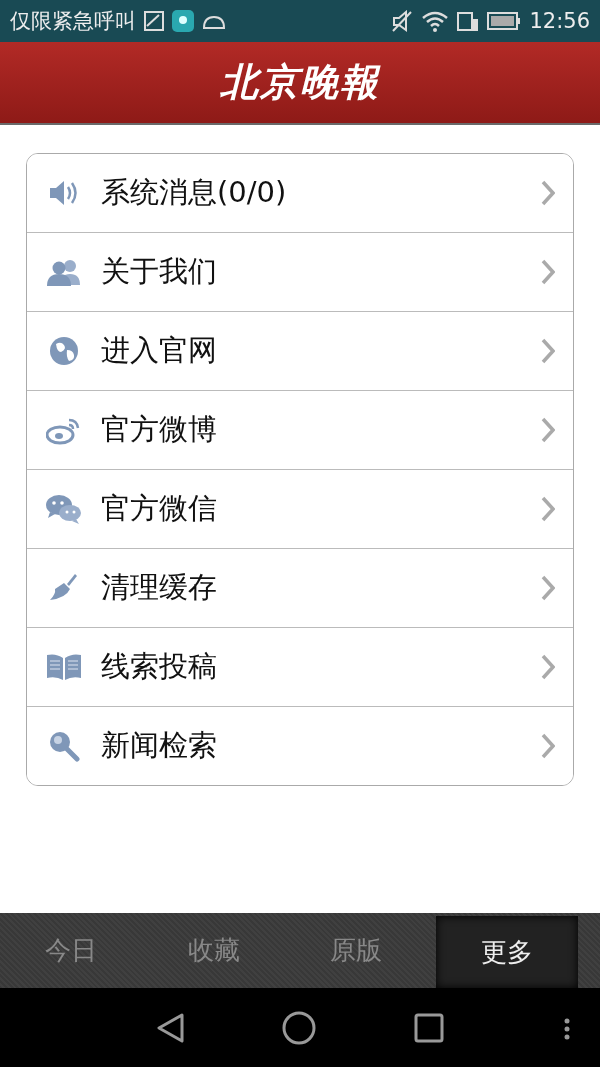 Image resolution: width=600 pixels, height=1067 pixels. What do you see at coordinates (300, 745) in the screenshot?
I see `menu-item: 新闻检索` at bounding box center [300, 745].